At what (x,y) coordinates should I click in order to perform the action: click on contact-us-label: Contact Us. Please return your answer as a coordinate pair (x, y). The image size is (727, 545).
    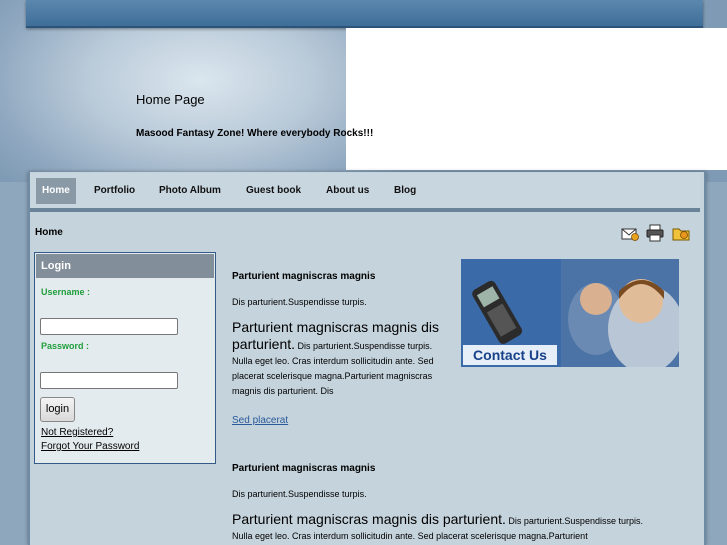
    Looking at the image, I should click on (510, 355).